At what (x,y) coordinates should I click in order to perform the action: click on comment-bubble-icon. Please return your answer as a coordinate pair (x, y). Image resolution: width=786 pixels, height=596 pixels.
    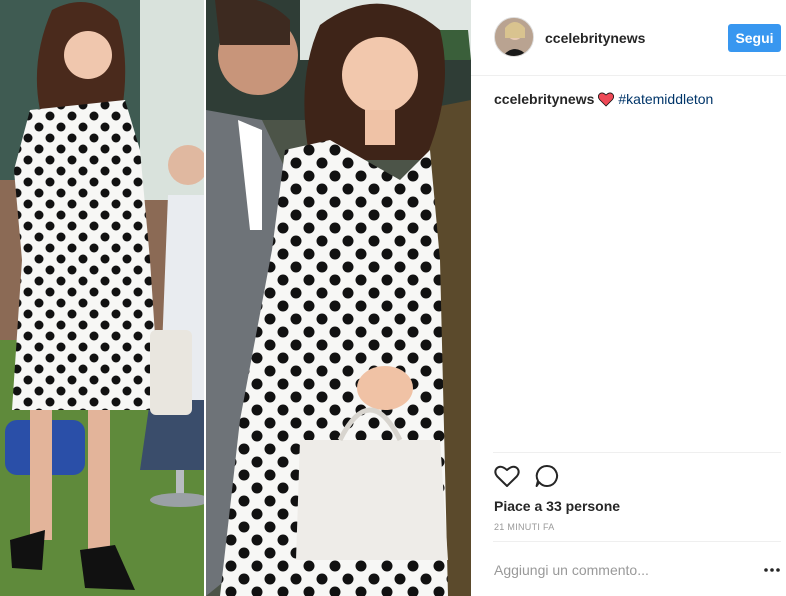
    Looking at the image, I should click on (547, 476).